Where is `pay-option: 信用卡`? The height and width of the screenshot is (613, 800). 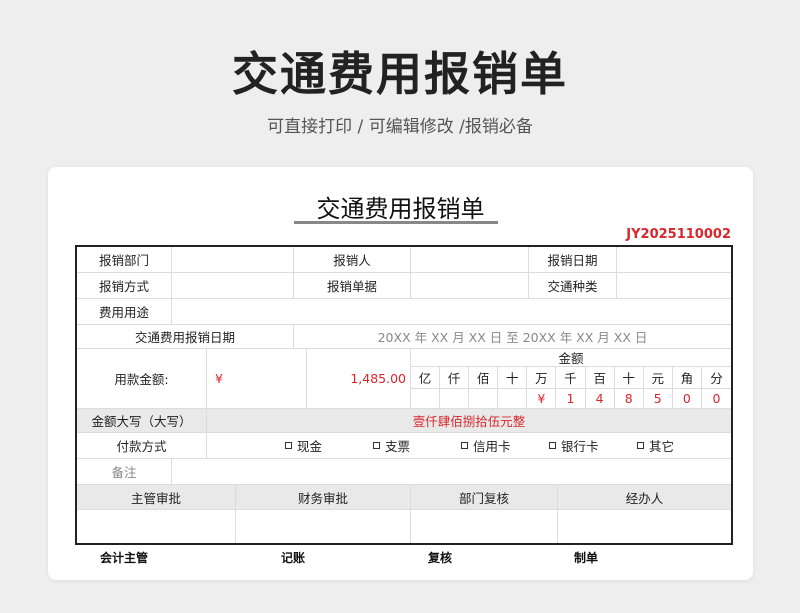 pay-option: 信用卡 is located at coordinates (486, 445).